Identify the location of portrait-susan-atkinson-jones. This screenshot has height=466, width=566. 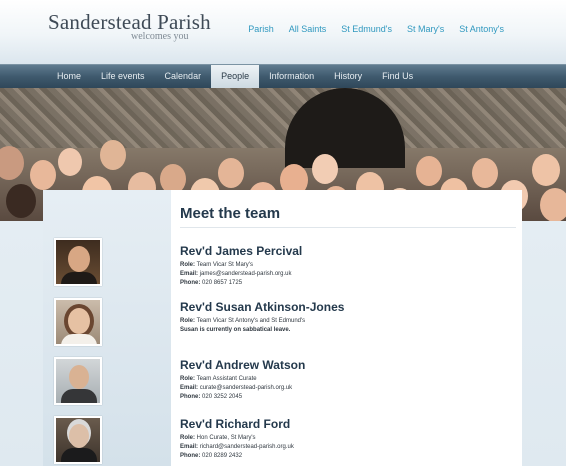
(78, 322).